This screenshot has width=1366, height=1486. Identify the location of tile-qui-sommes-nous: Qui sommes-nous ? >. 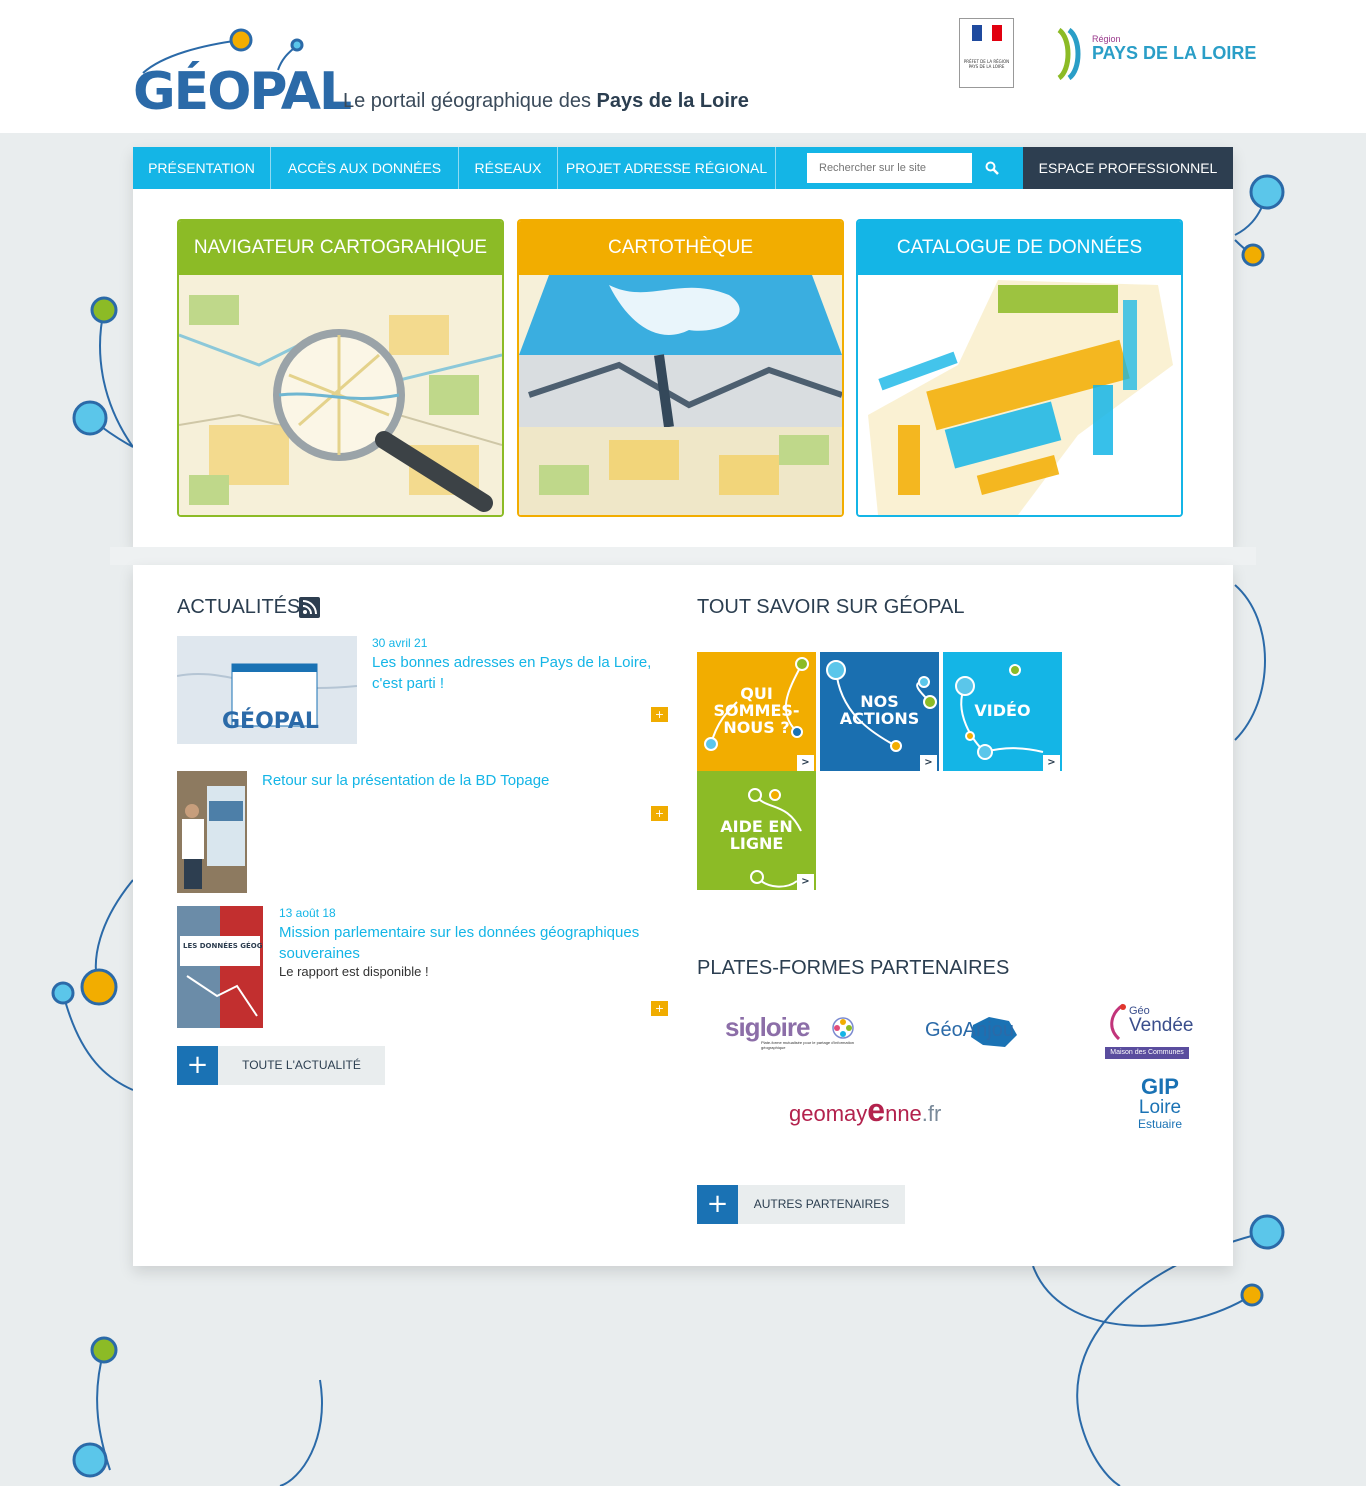
(756, 711).